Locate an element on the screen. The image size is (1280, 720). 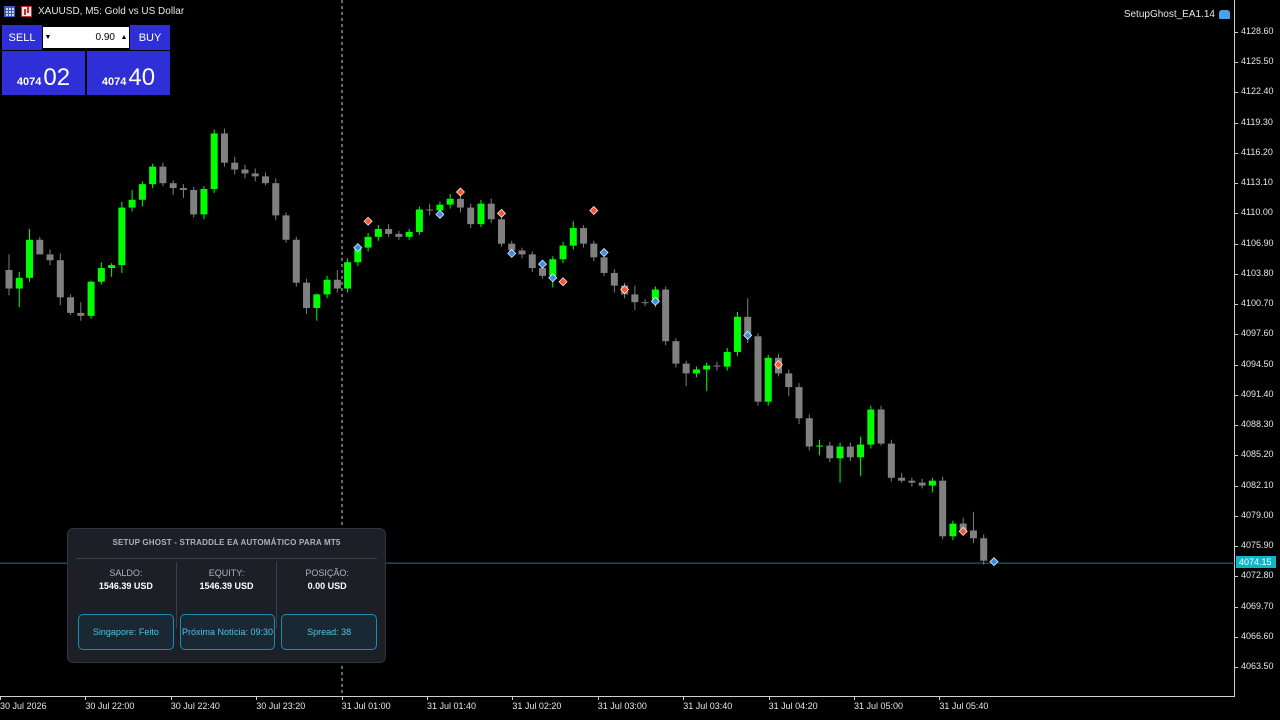
volume-stepper: ▼ 0.90 ▲ is located at coordinates (86, 37).